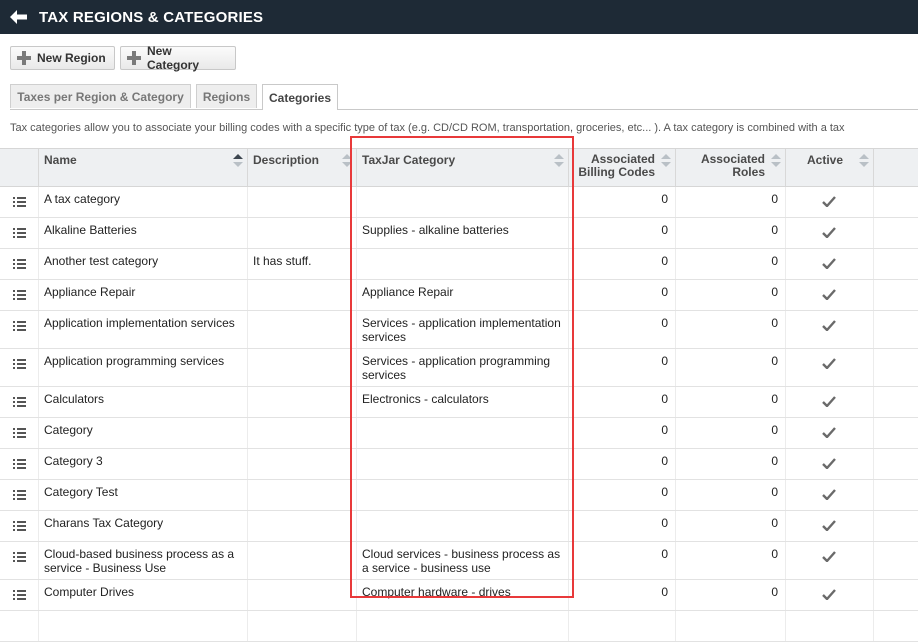 The width and height of the screenshot is (918, 642). Describe the element at coordinates (226, 96) in the screenshot. I see `tab-regions: Regions` at that location.